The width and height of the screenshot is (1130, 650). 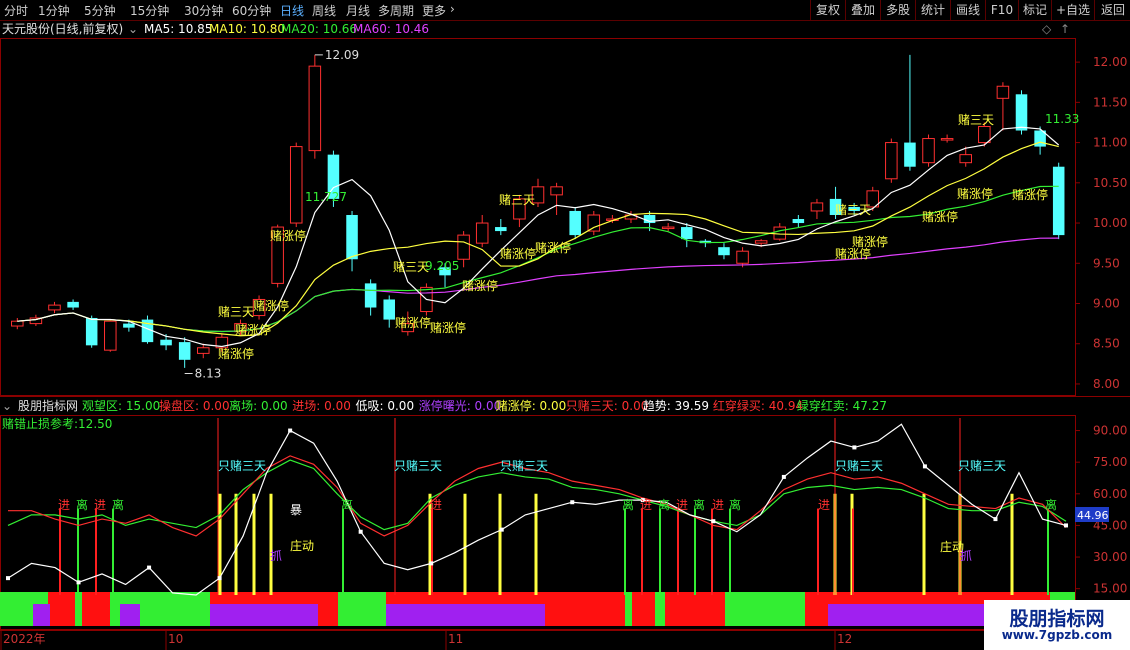 What do you see at coordinates (1093, 515) in the screenshot?
I see `current-value-label: 44.96` at bounding box center [1093, 515].